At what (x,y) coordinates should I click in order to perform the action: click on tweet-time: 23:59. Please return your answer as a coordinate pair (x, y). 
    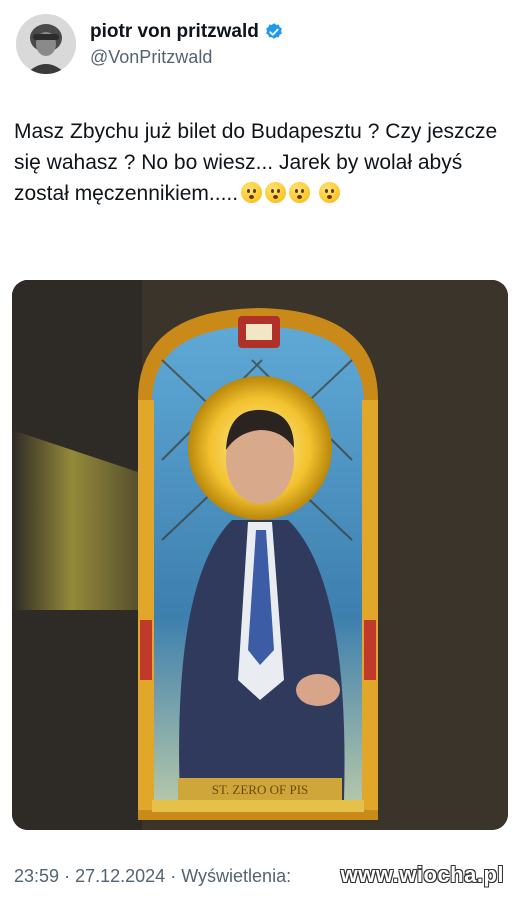
    Looking at the image, I should click on (36, 876).